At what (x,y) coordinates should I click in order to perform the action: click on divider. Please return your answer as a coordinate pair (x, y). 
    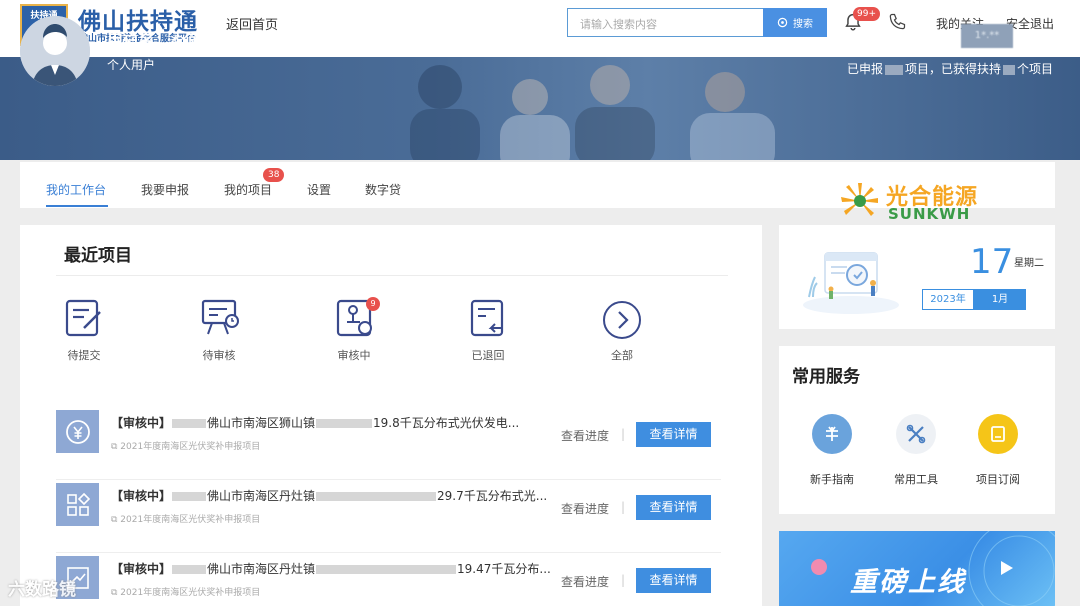
    Looking at the image, I should click on (392, 275).